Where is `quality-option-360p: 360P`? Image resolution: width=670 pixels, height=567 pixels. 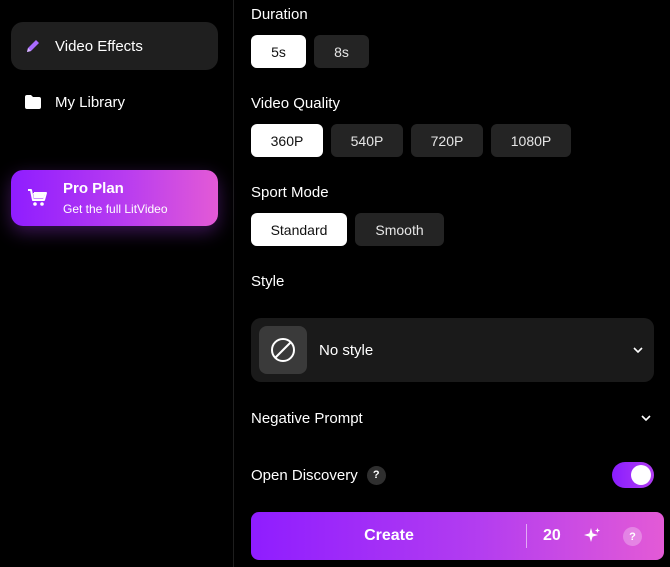
quality-option-360p: 360P is located at coordinates (287, 140).